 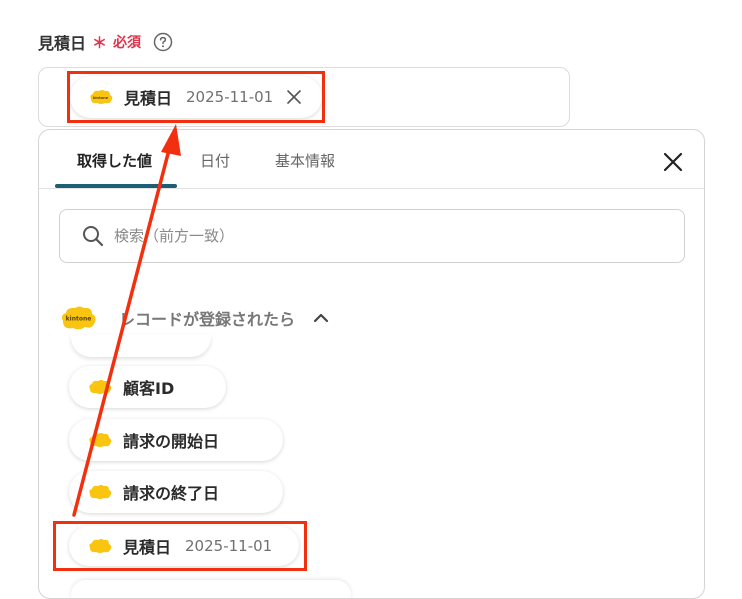 I want to click on list-item-label: 請求の開始日, so click(x=171, y=441).